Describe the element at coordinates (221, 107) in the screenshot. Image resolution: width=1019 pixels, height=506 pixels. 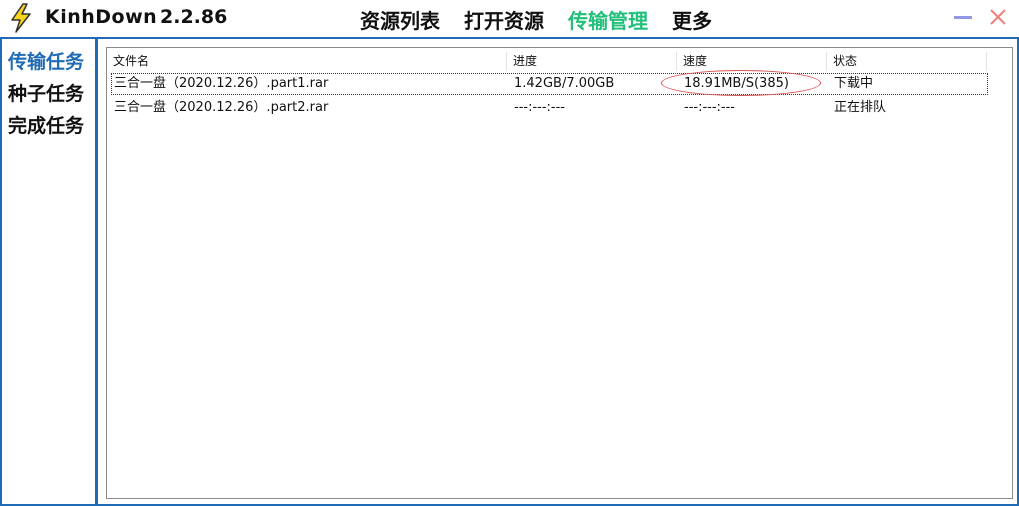
I see `row-filename: 三合一盘（2020.12.26）.part2.rar` at that location.